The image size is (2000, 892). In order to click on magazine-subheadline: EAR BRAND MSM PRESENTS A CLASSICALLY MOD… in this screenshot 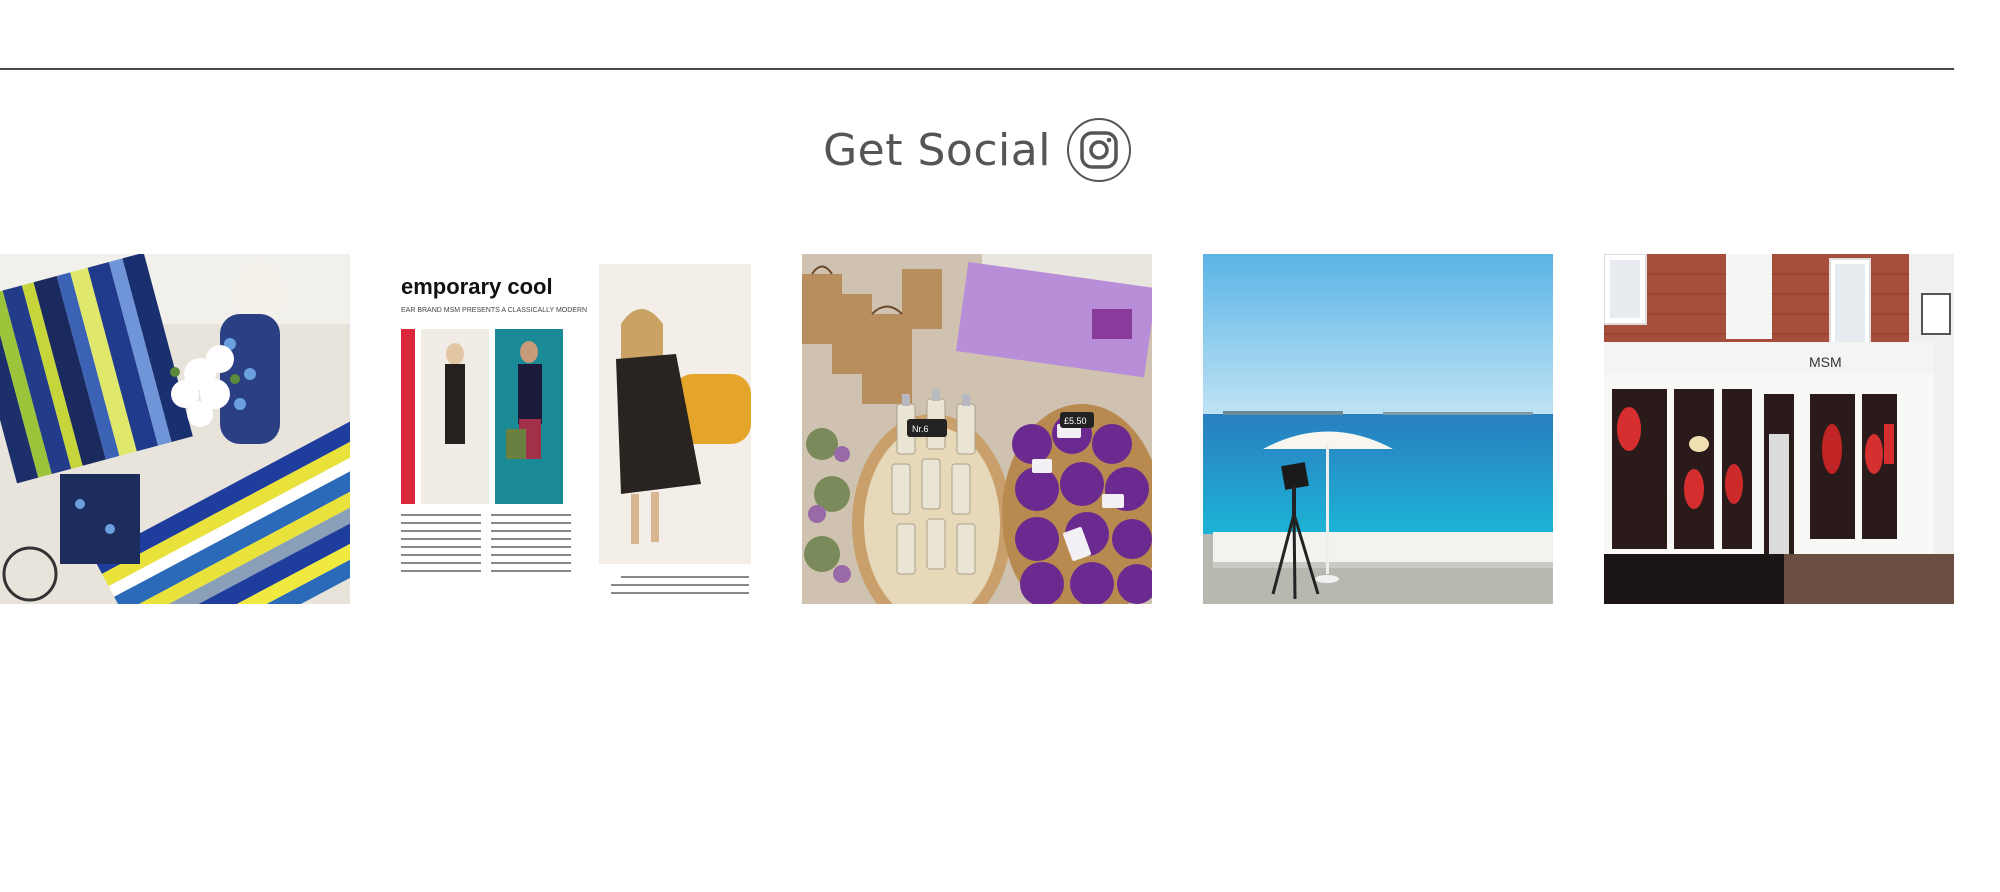, I will do `click(494, 310)`.